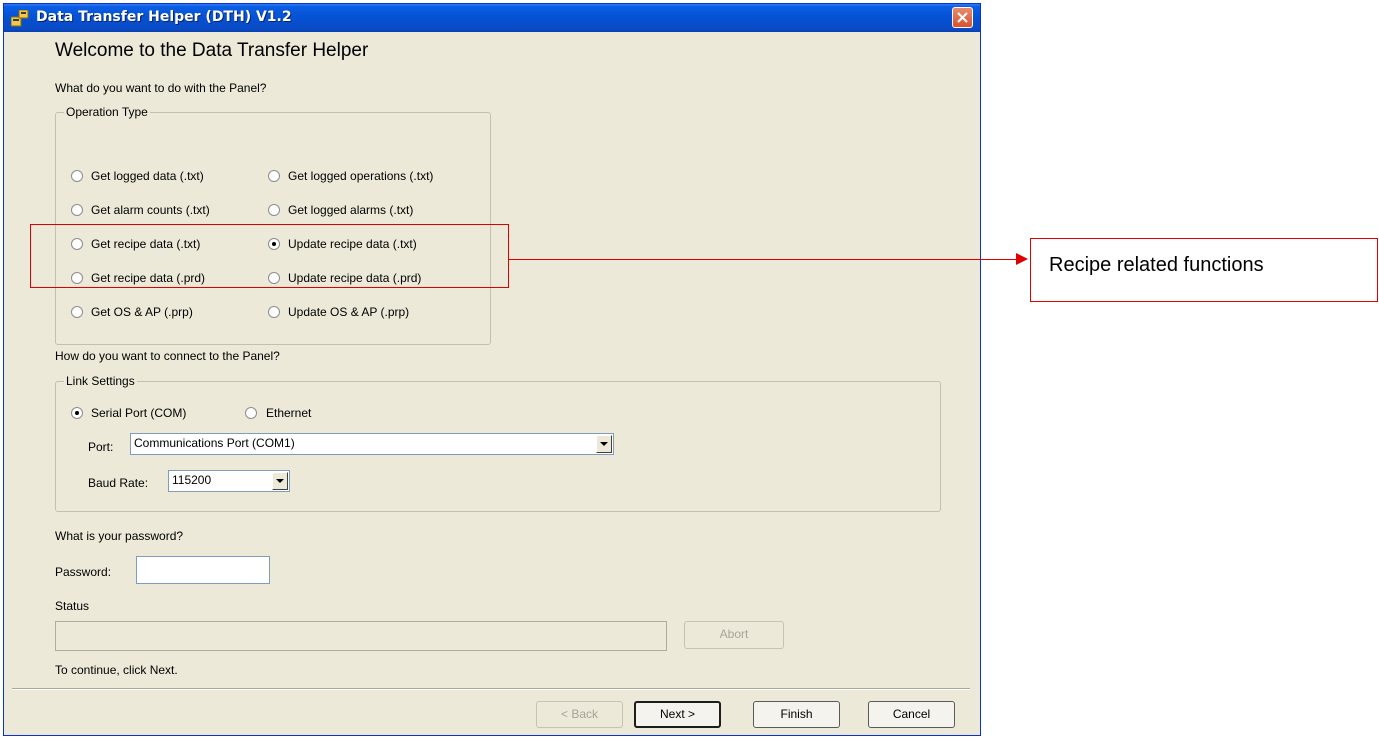 The height and width of the screenshot is (738, 1379). Describe the element at coordinates (147, 176) in the screenshot. I see `get-logged-data-label: Get logged data (.txt)` at that location.